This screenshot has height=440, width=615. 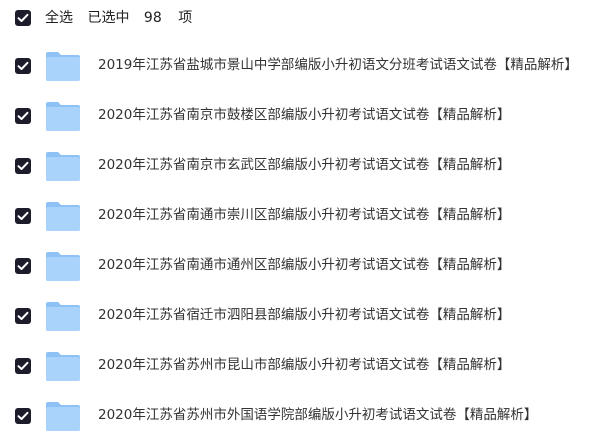 What do you see at coordinates (185, 18) in the screenshot?
I see `selected-suffix: 项` at bounding box center [185, 18].